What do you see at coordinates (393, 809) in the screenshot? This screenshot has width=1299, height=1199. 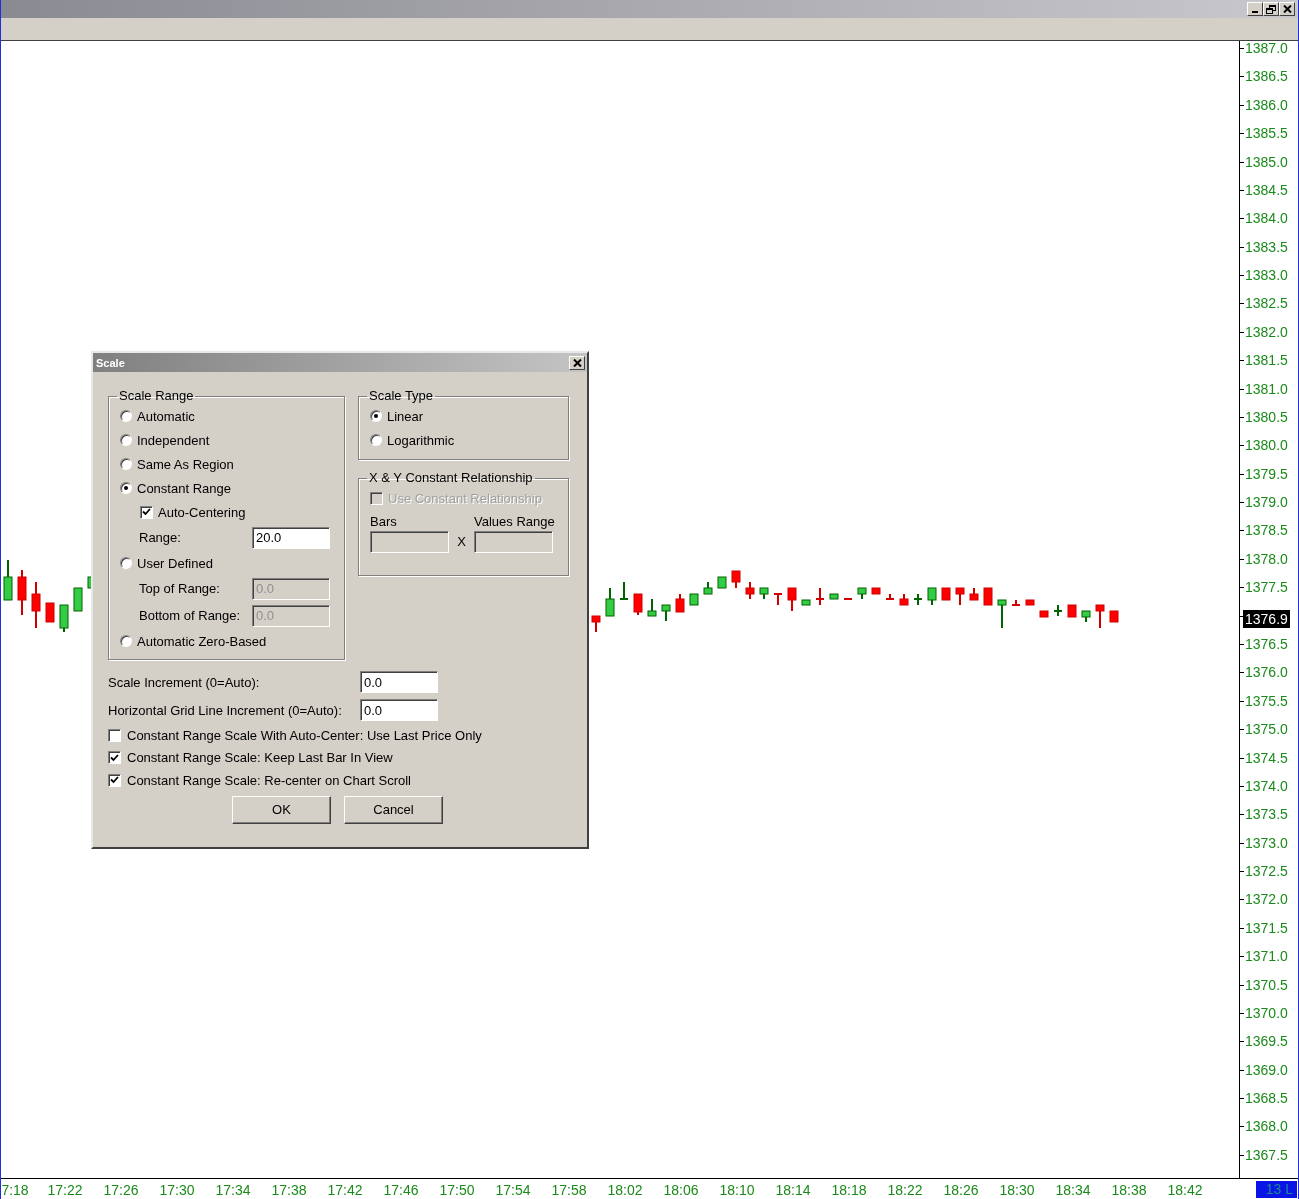 I see `dialog-button: Cancel` at bounding box center [393, 809].